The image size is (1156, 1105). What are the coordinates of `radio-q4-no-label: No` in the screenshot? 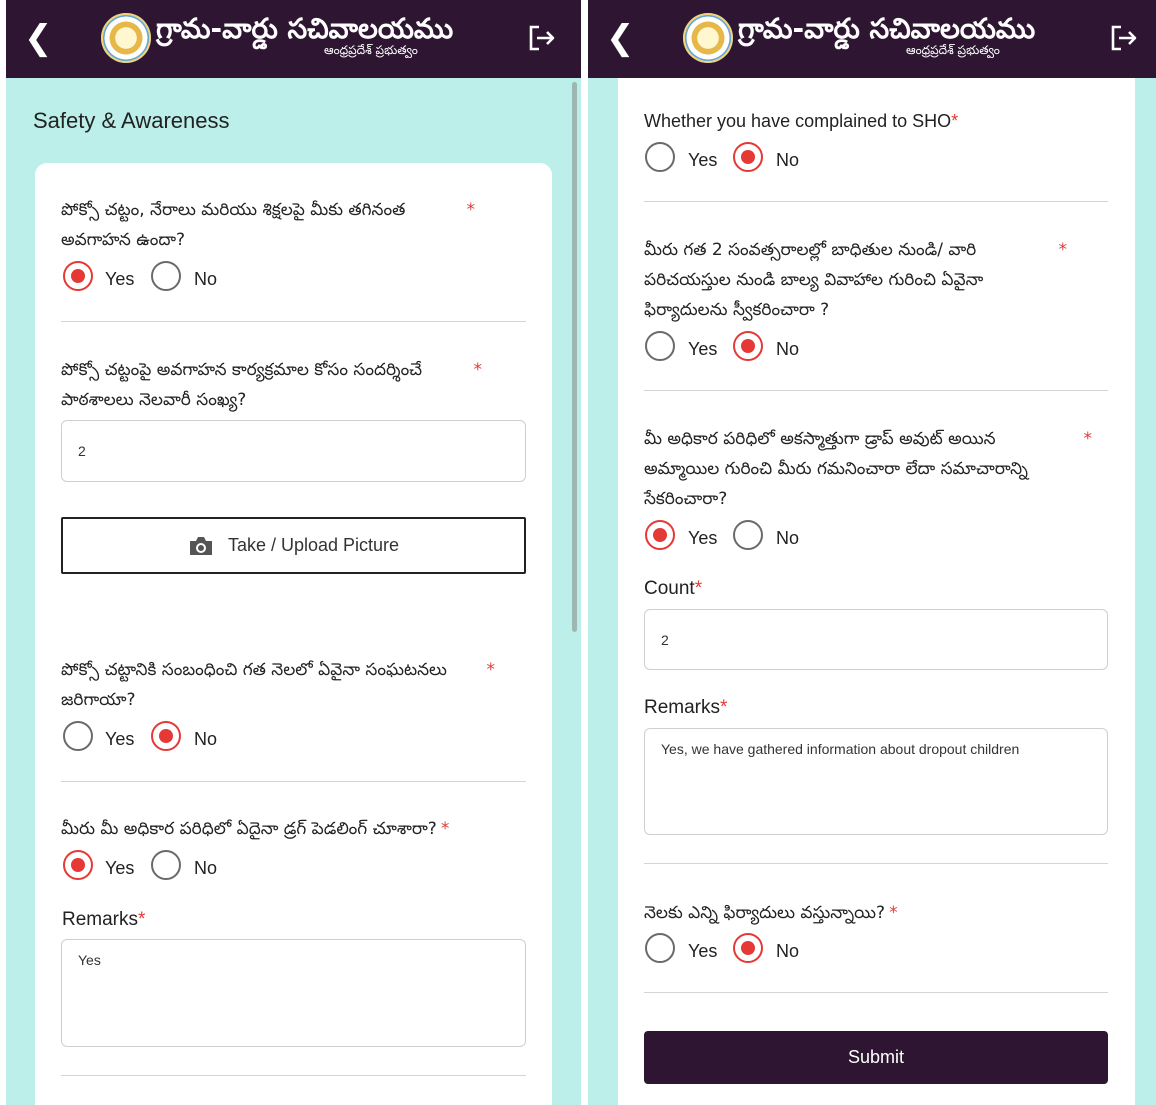 It's located at (206, 868).